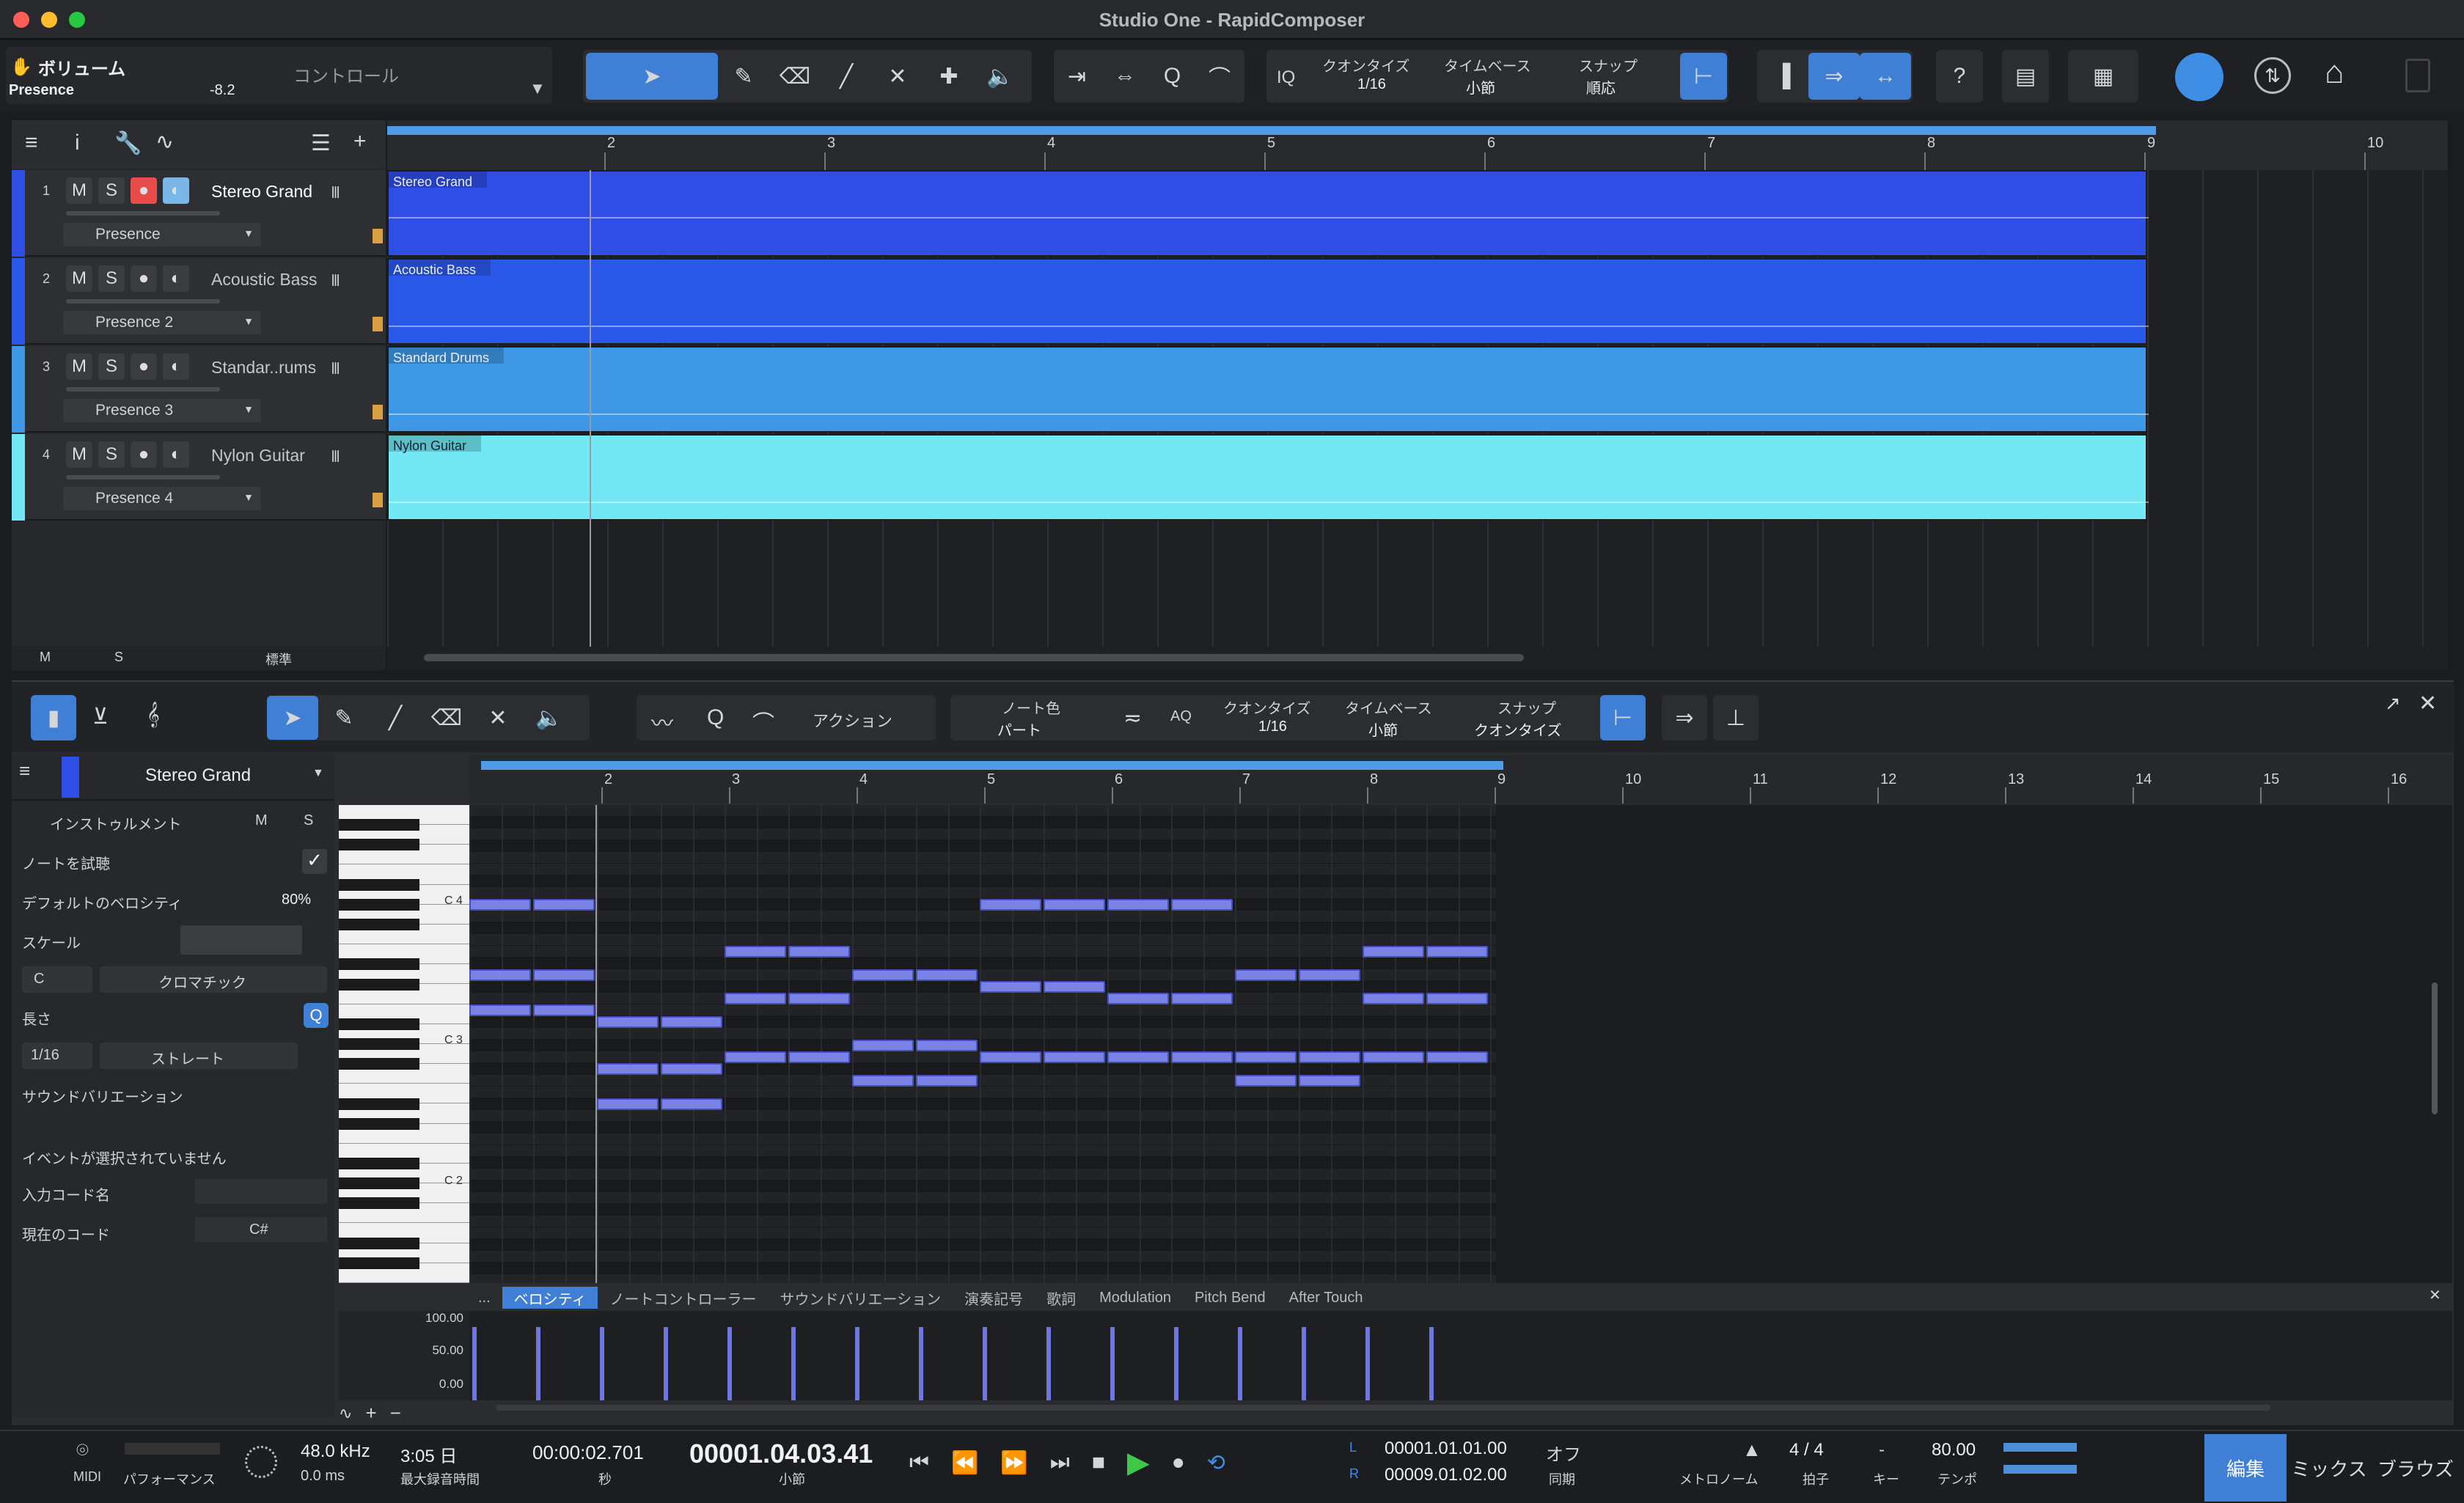 This screenshot has width=2464, height=1503. What do you see at coordinates (176, 278) in the screenshot?
I see `track-monitor-button: ◐` at bounding box center [176, 278].